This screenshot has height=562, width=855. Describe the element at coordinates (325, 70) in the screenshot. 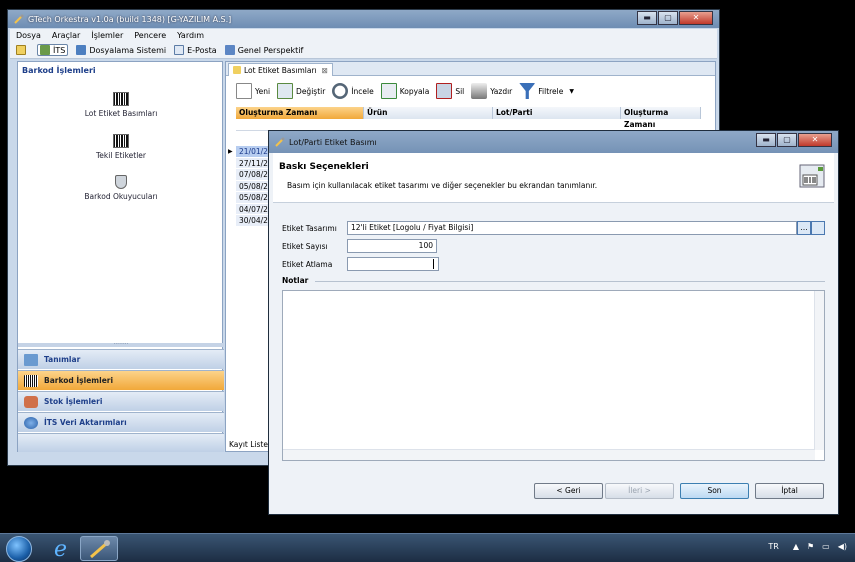

I see `tab-close-icon: ⊠` at that location.